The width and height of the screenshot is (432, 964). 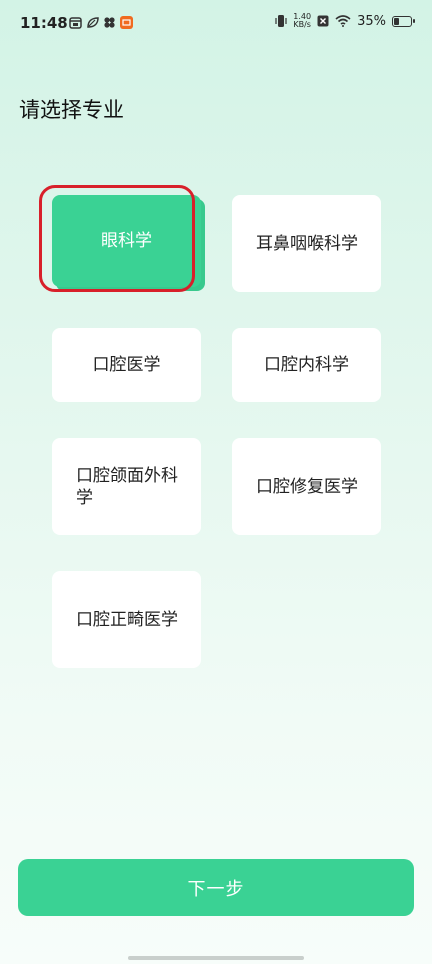 I want to click on vibrate-icon, so click(x=281, y=21).